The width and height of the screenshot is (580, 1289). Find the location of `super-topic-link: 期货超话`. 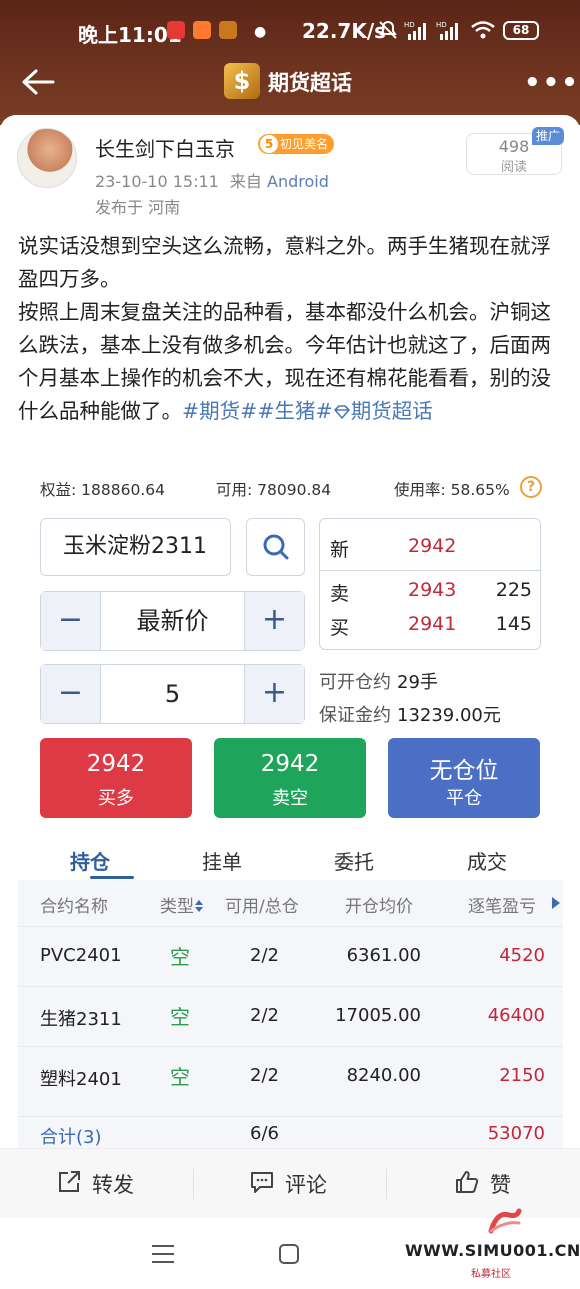

super-topic-link: 期货超话 is located at coordinates (383, 411).